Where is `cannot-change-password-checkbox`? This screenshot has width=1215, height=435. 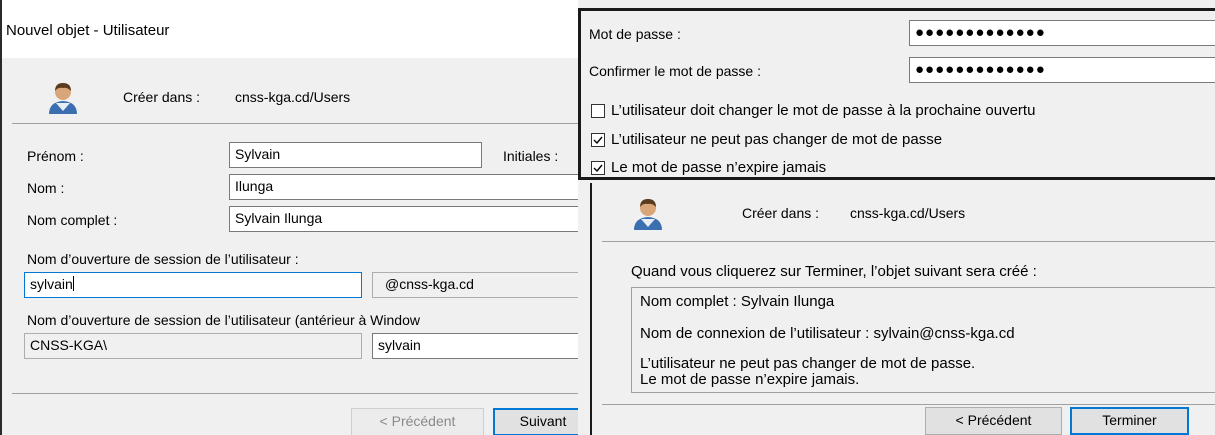
cannot-change-password-checkbox is located at coordinates (598, 140).